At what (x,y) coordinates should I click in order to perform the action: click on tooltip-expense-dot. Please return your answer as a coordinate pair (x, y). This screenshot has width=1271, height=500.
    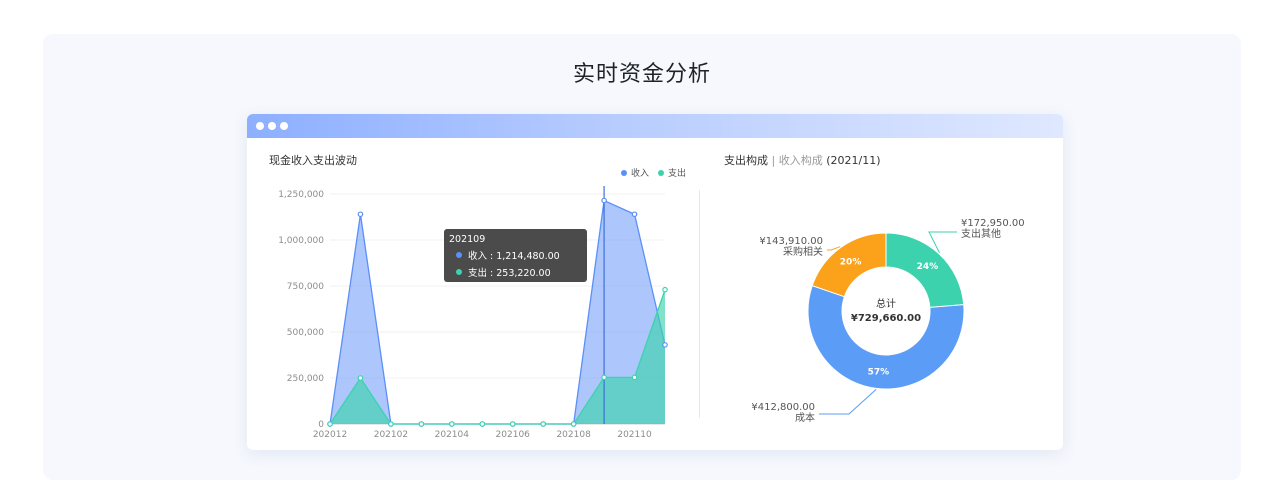
    Looking at the image, I should click on (459, 272).